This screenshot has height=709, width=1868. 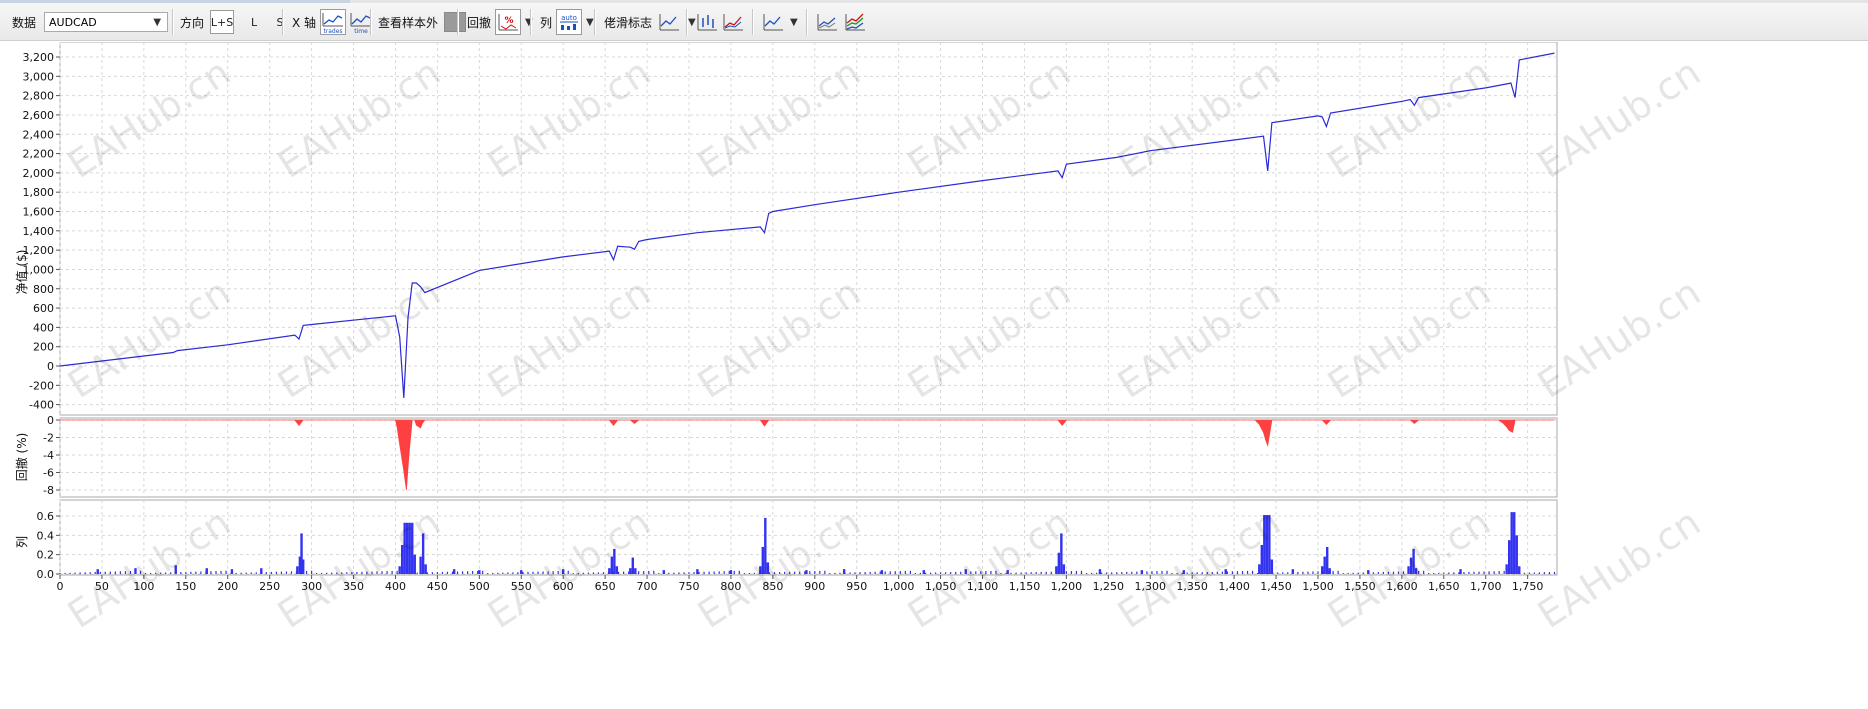 What do you see at coordinates (647, 586) in the screenshot?
I see `x-tick-label: 700` at bounding box center [647, 586].